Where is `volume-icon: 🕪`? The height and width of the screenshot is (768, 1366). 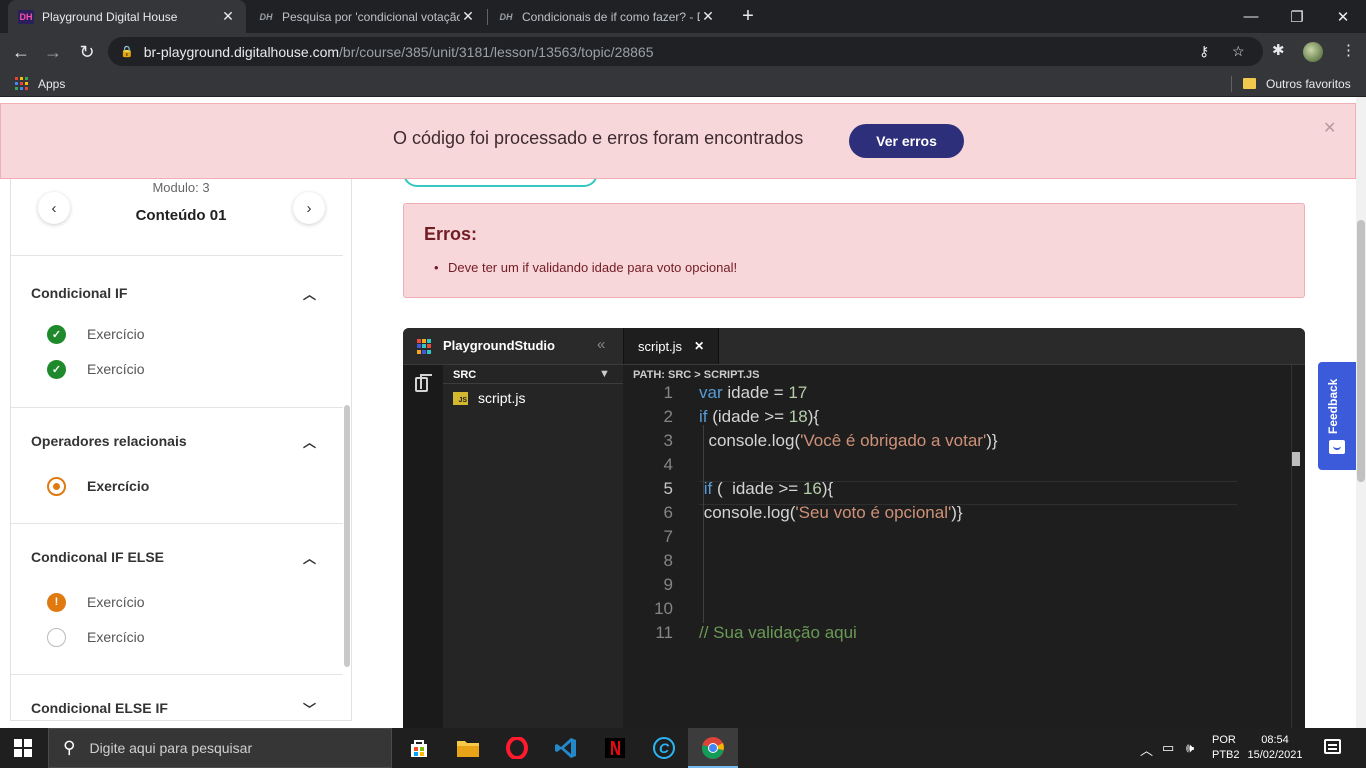 volume-icon: 🕪 is located at coordinates (1190, 748).